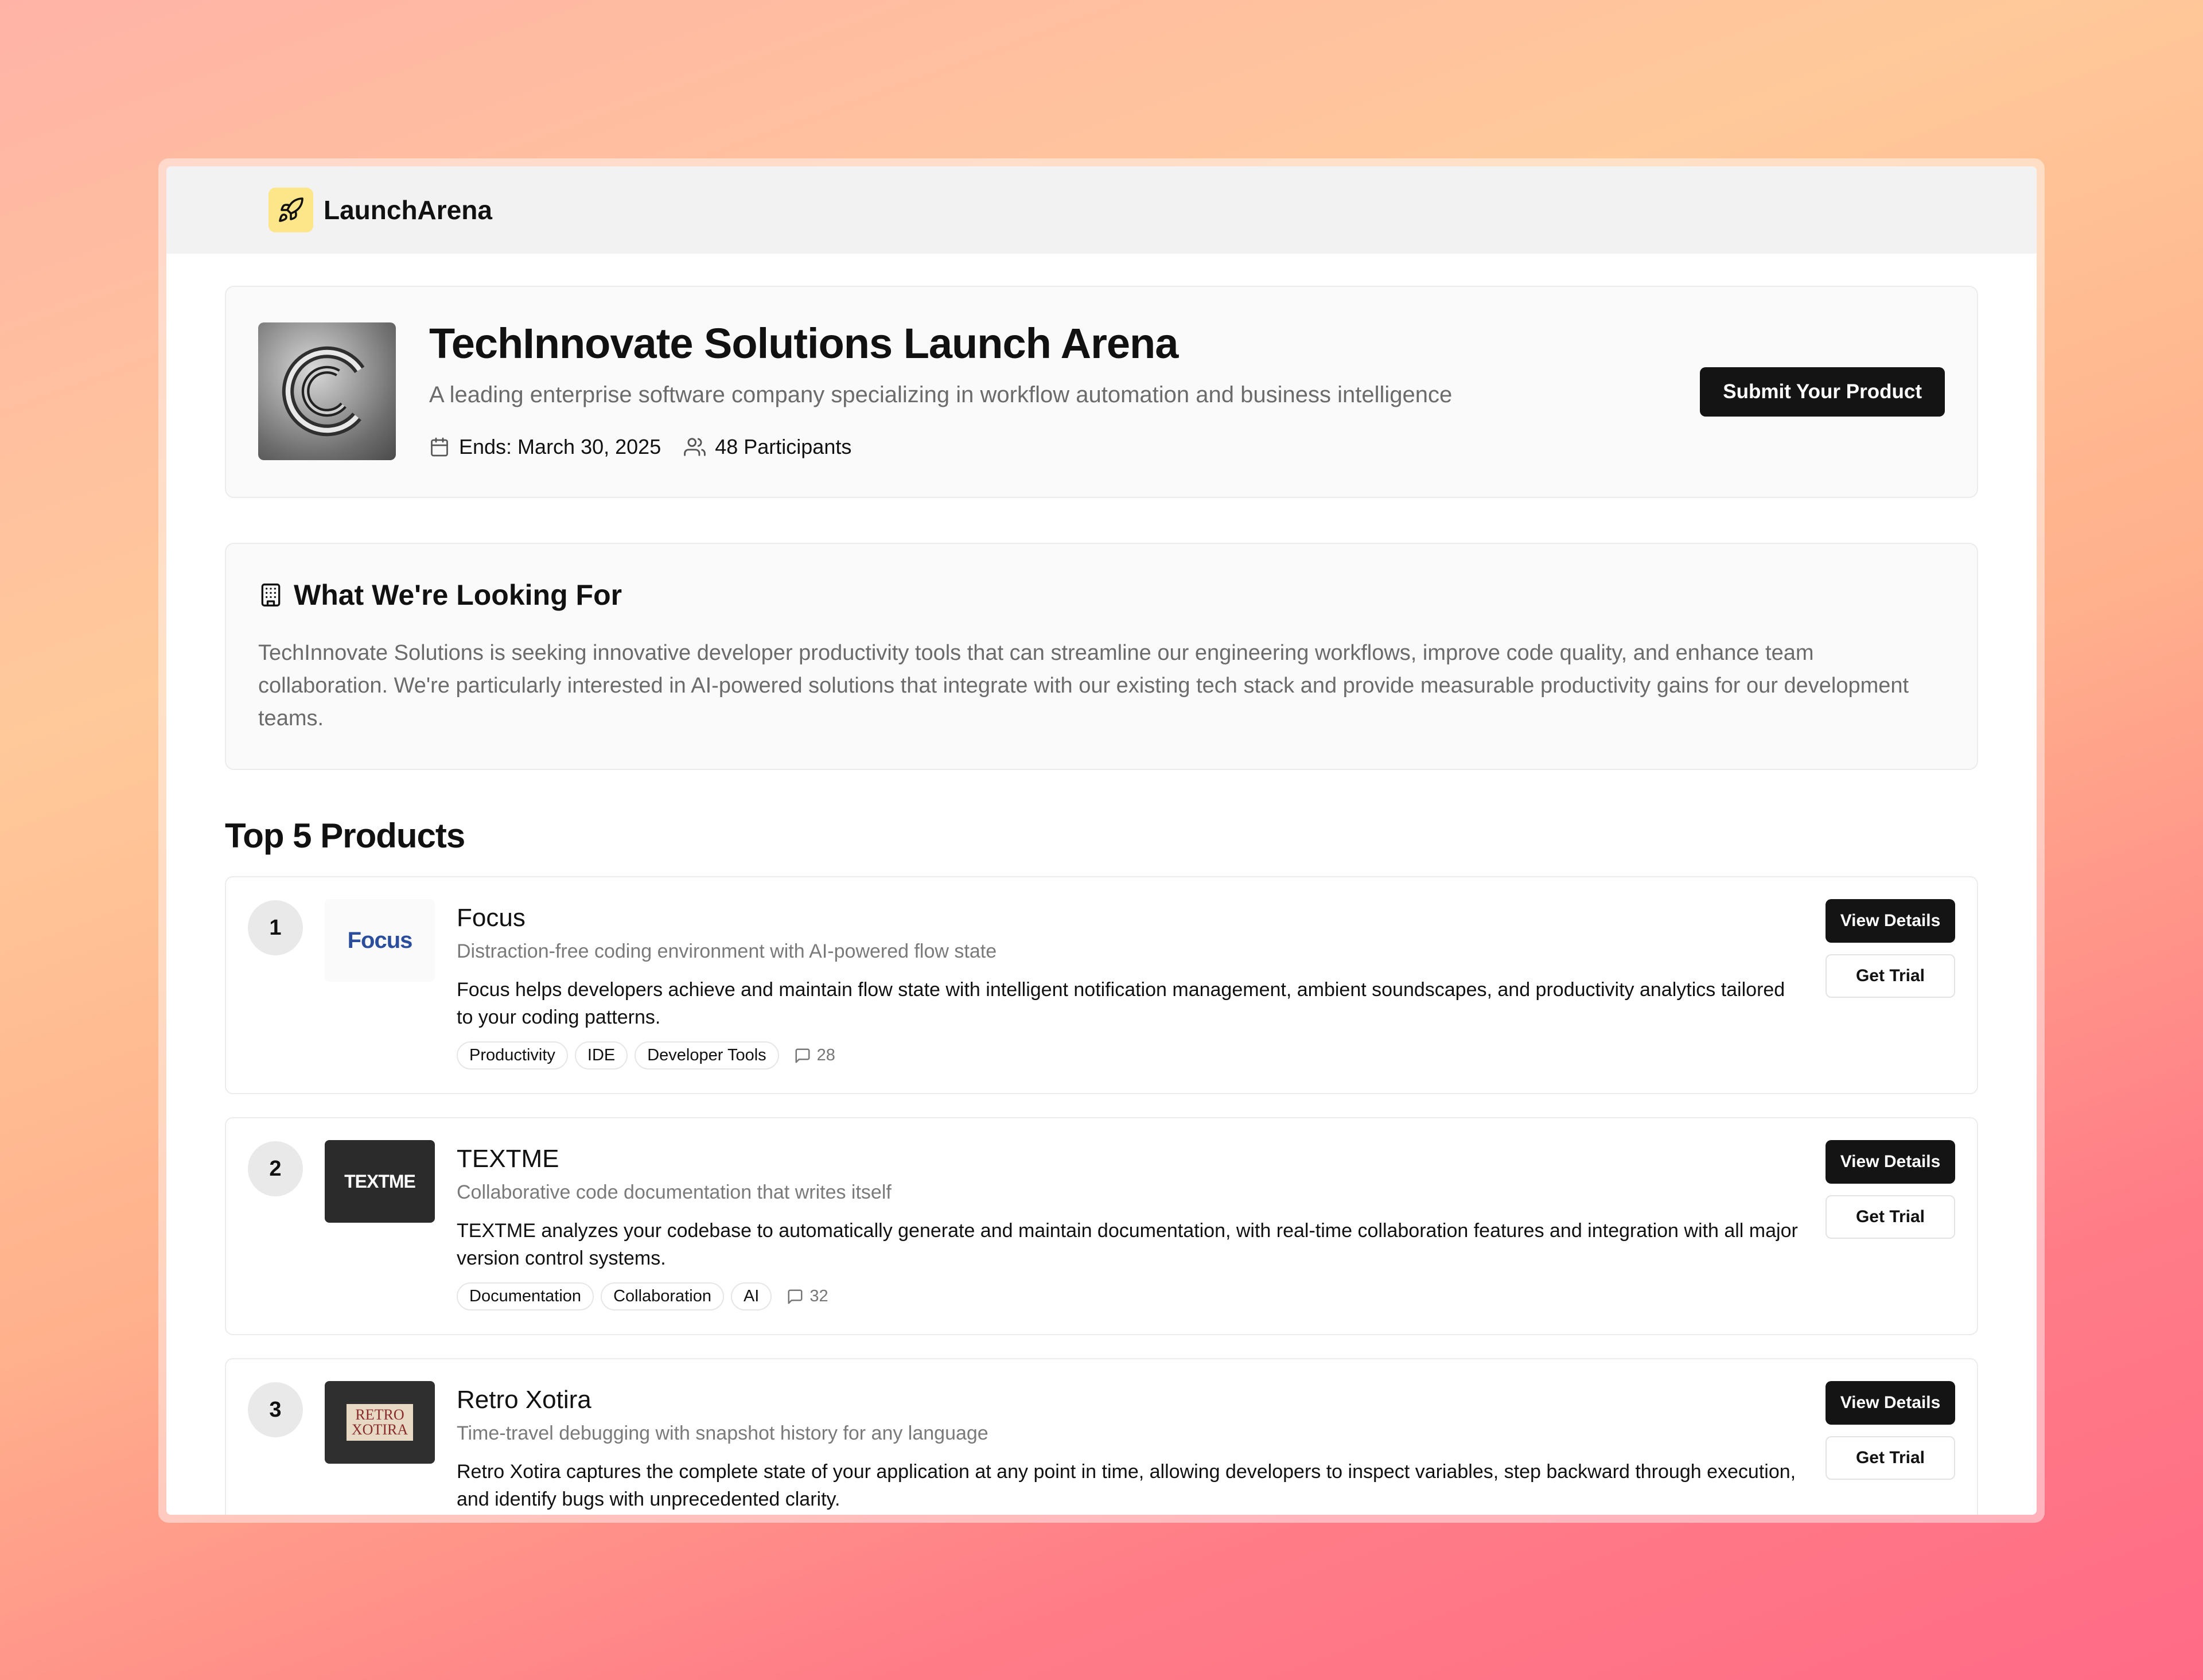 The height and width of the screenshot is (1680, 2203). Describe the element at coordinates (818, 1296) in the screenshot. I see `comment-count-text: 32` at that location.